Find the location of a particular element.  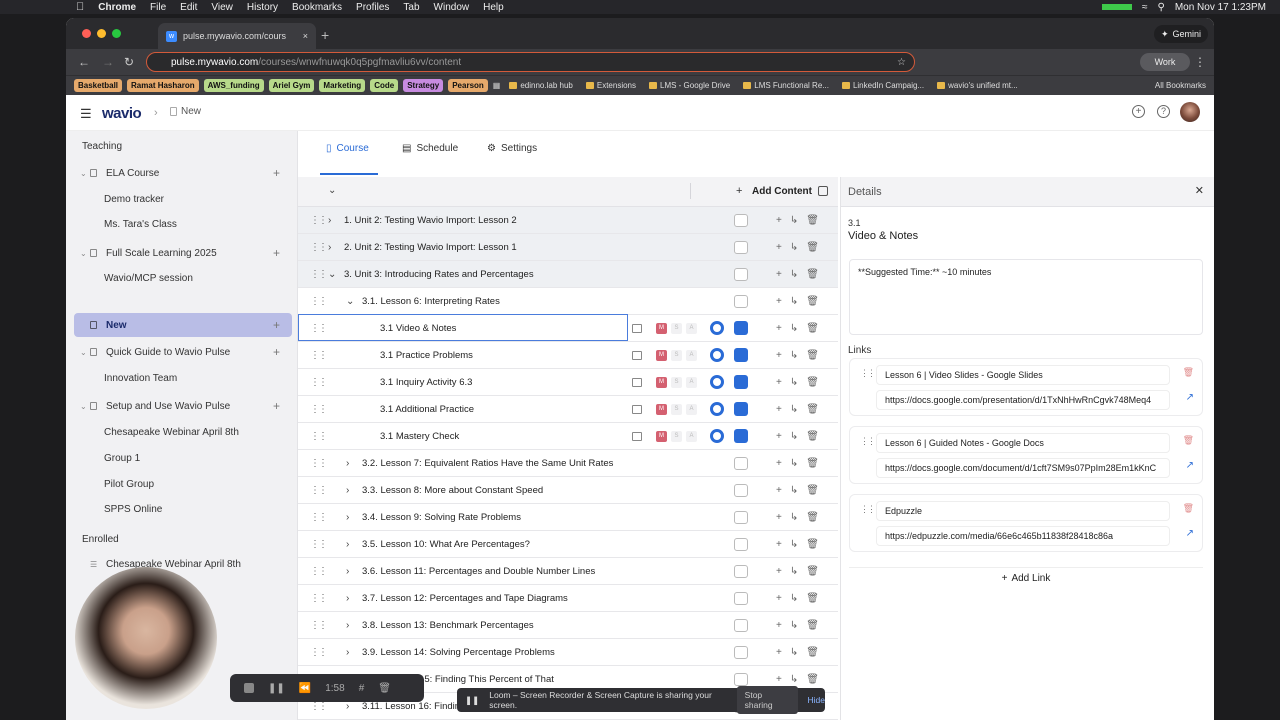

back-icon: ← is located at coordinates (84, 62).